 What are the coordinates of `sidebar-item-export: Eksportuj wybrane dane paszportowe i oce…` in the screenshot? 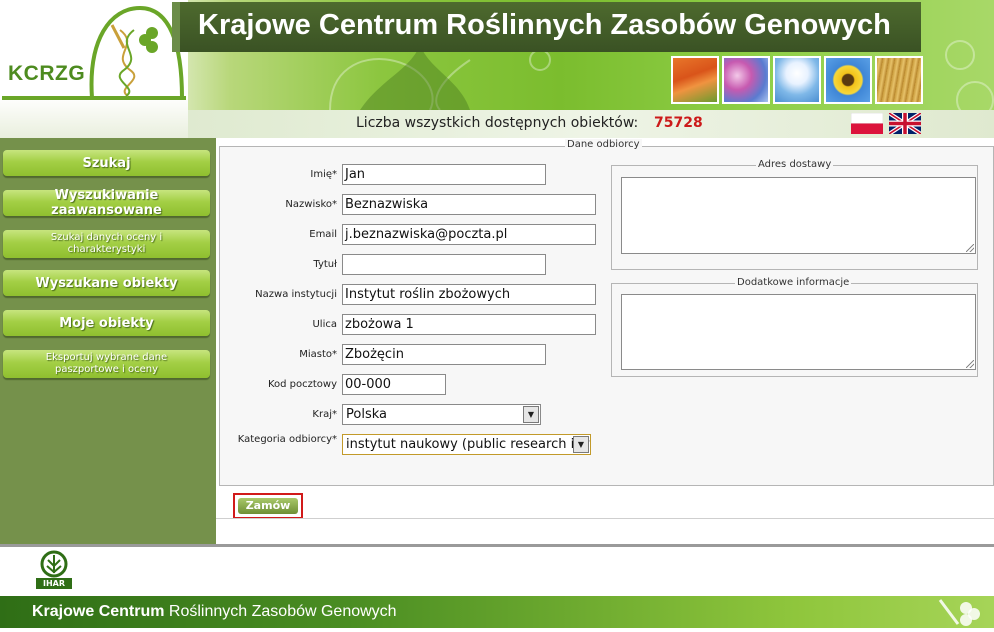 It's located at (106, 364).